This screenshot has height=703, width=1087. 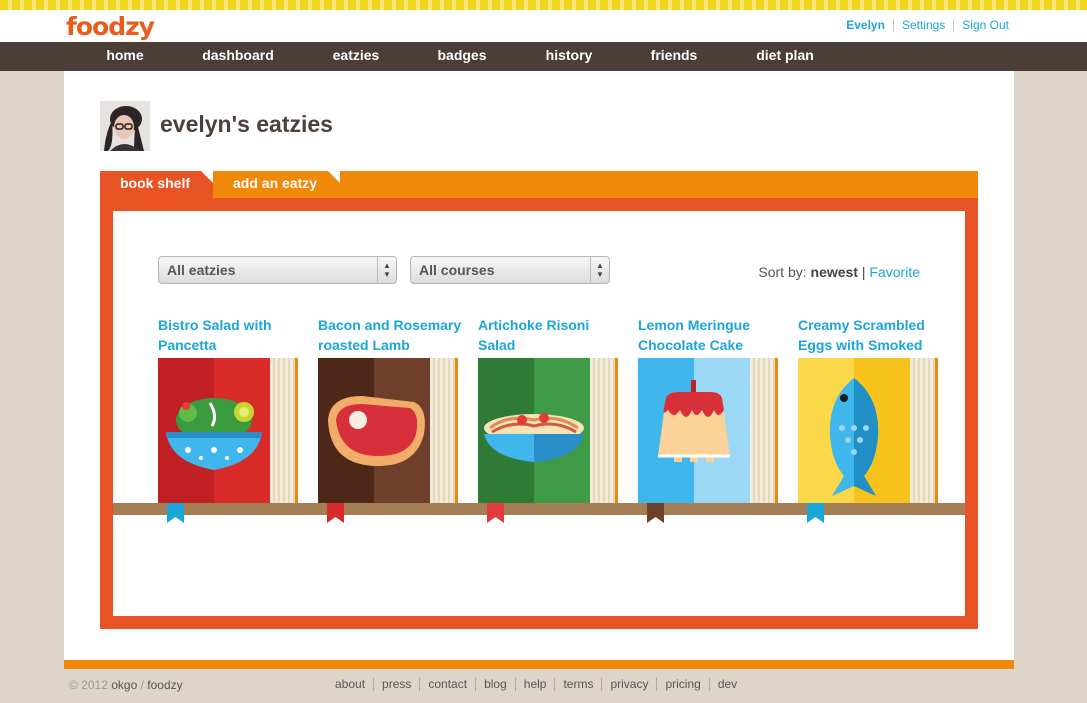 What do you see at coordinates (125, 56) in the screenshot?
I see `nav-home: home` at bounding box center [125, 56].